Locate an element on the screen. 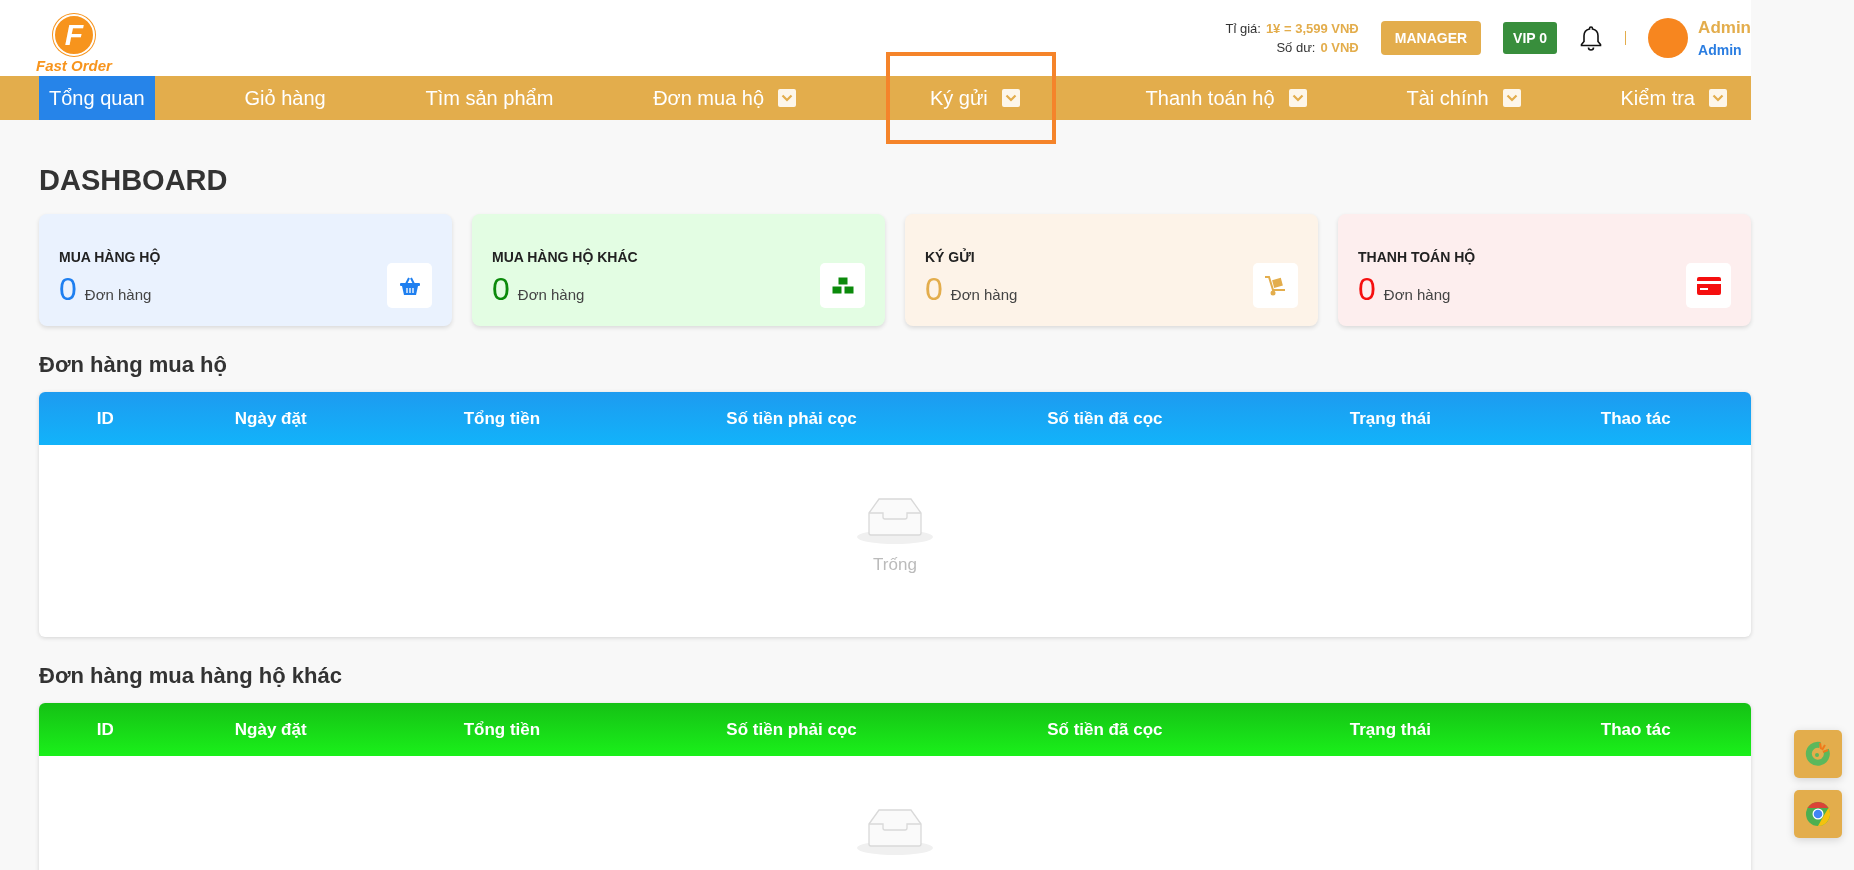 This screenshot has height=870, width=1854. section-title: Đơn hàng mua hộ is located at coordinates (133, 365).